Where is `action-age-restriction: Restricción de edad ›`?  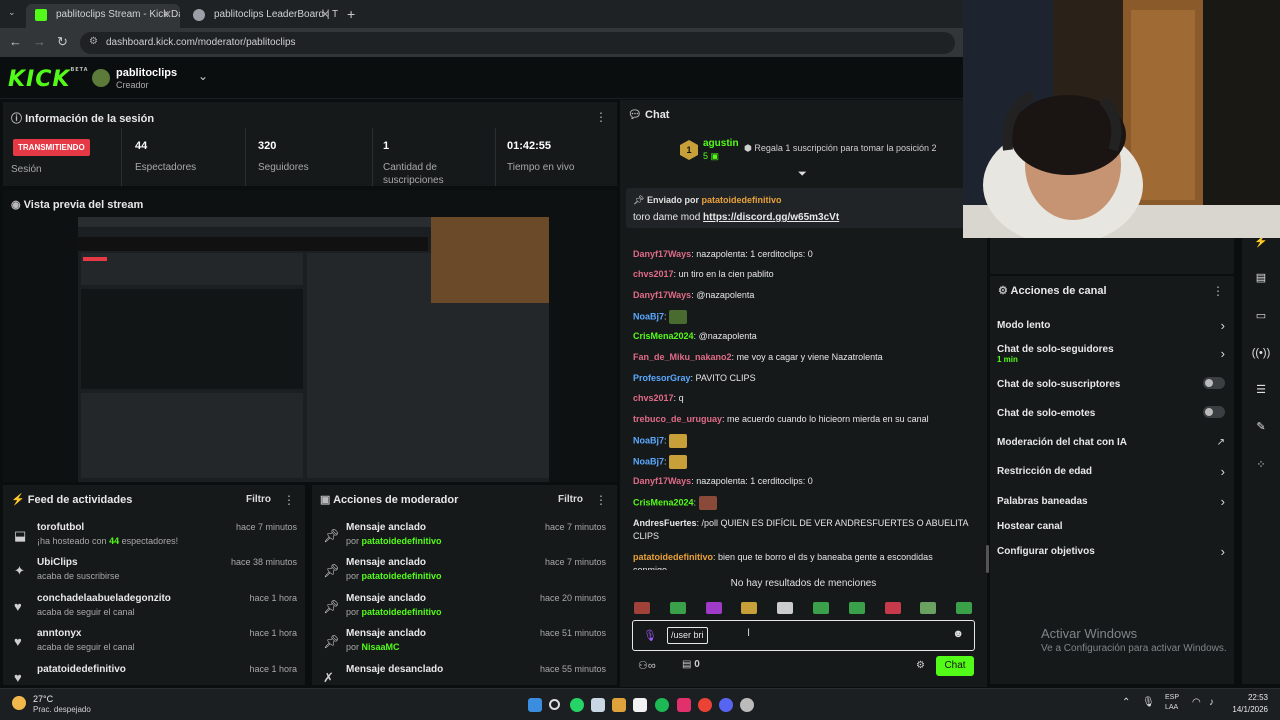 action-age-restriction: Restricción de edad › is located at coordinates (1111, 471).